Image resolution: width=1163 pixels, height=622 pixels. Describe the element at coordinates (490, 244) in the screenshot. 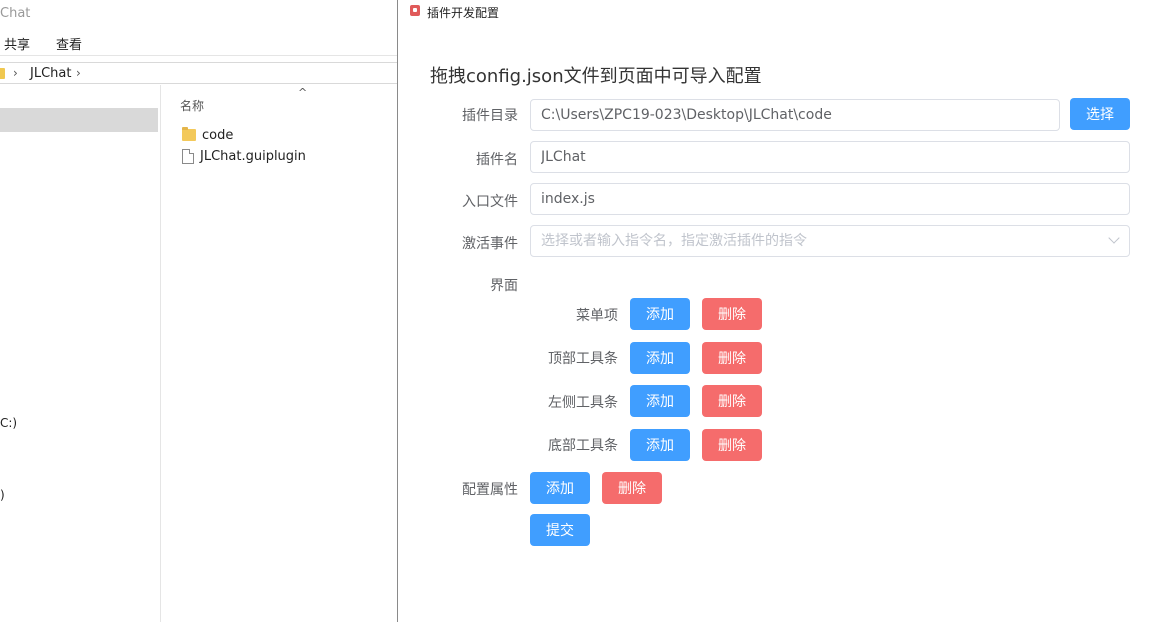

I see `activation-event-label: 激活事件` at that location.